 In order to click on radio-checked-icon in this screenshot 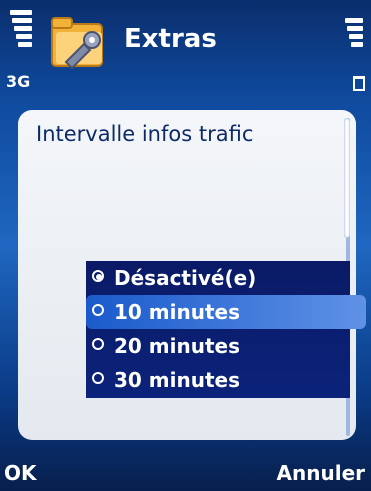, I will do `click(98, 276)`.